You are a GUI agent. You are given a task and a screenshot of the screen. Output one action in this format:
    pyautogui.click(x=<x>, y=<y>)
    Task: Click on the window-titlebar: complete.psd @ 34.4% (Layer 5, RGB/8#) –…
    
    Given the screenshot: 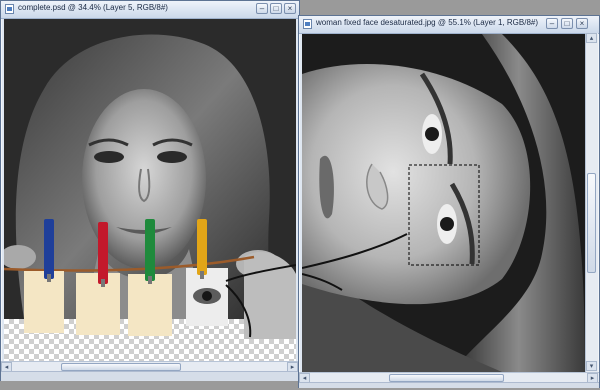 What is the action you would take?
    pyautogui.click(x=150, y=10)
    